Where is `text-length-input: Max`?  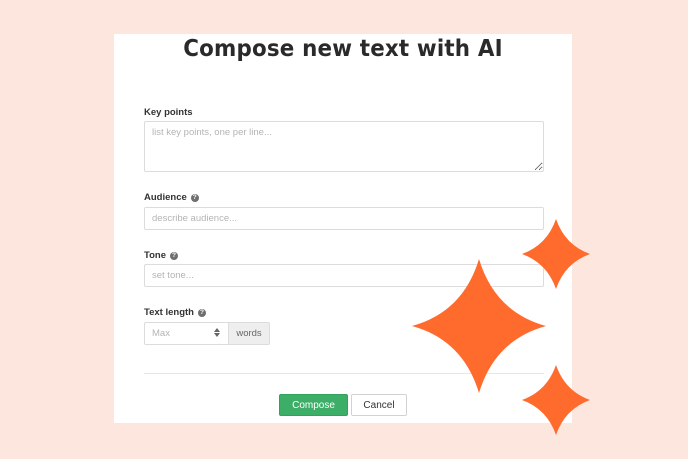
text-length-input: Max is located at coordinates (186, 333).